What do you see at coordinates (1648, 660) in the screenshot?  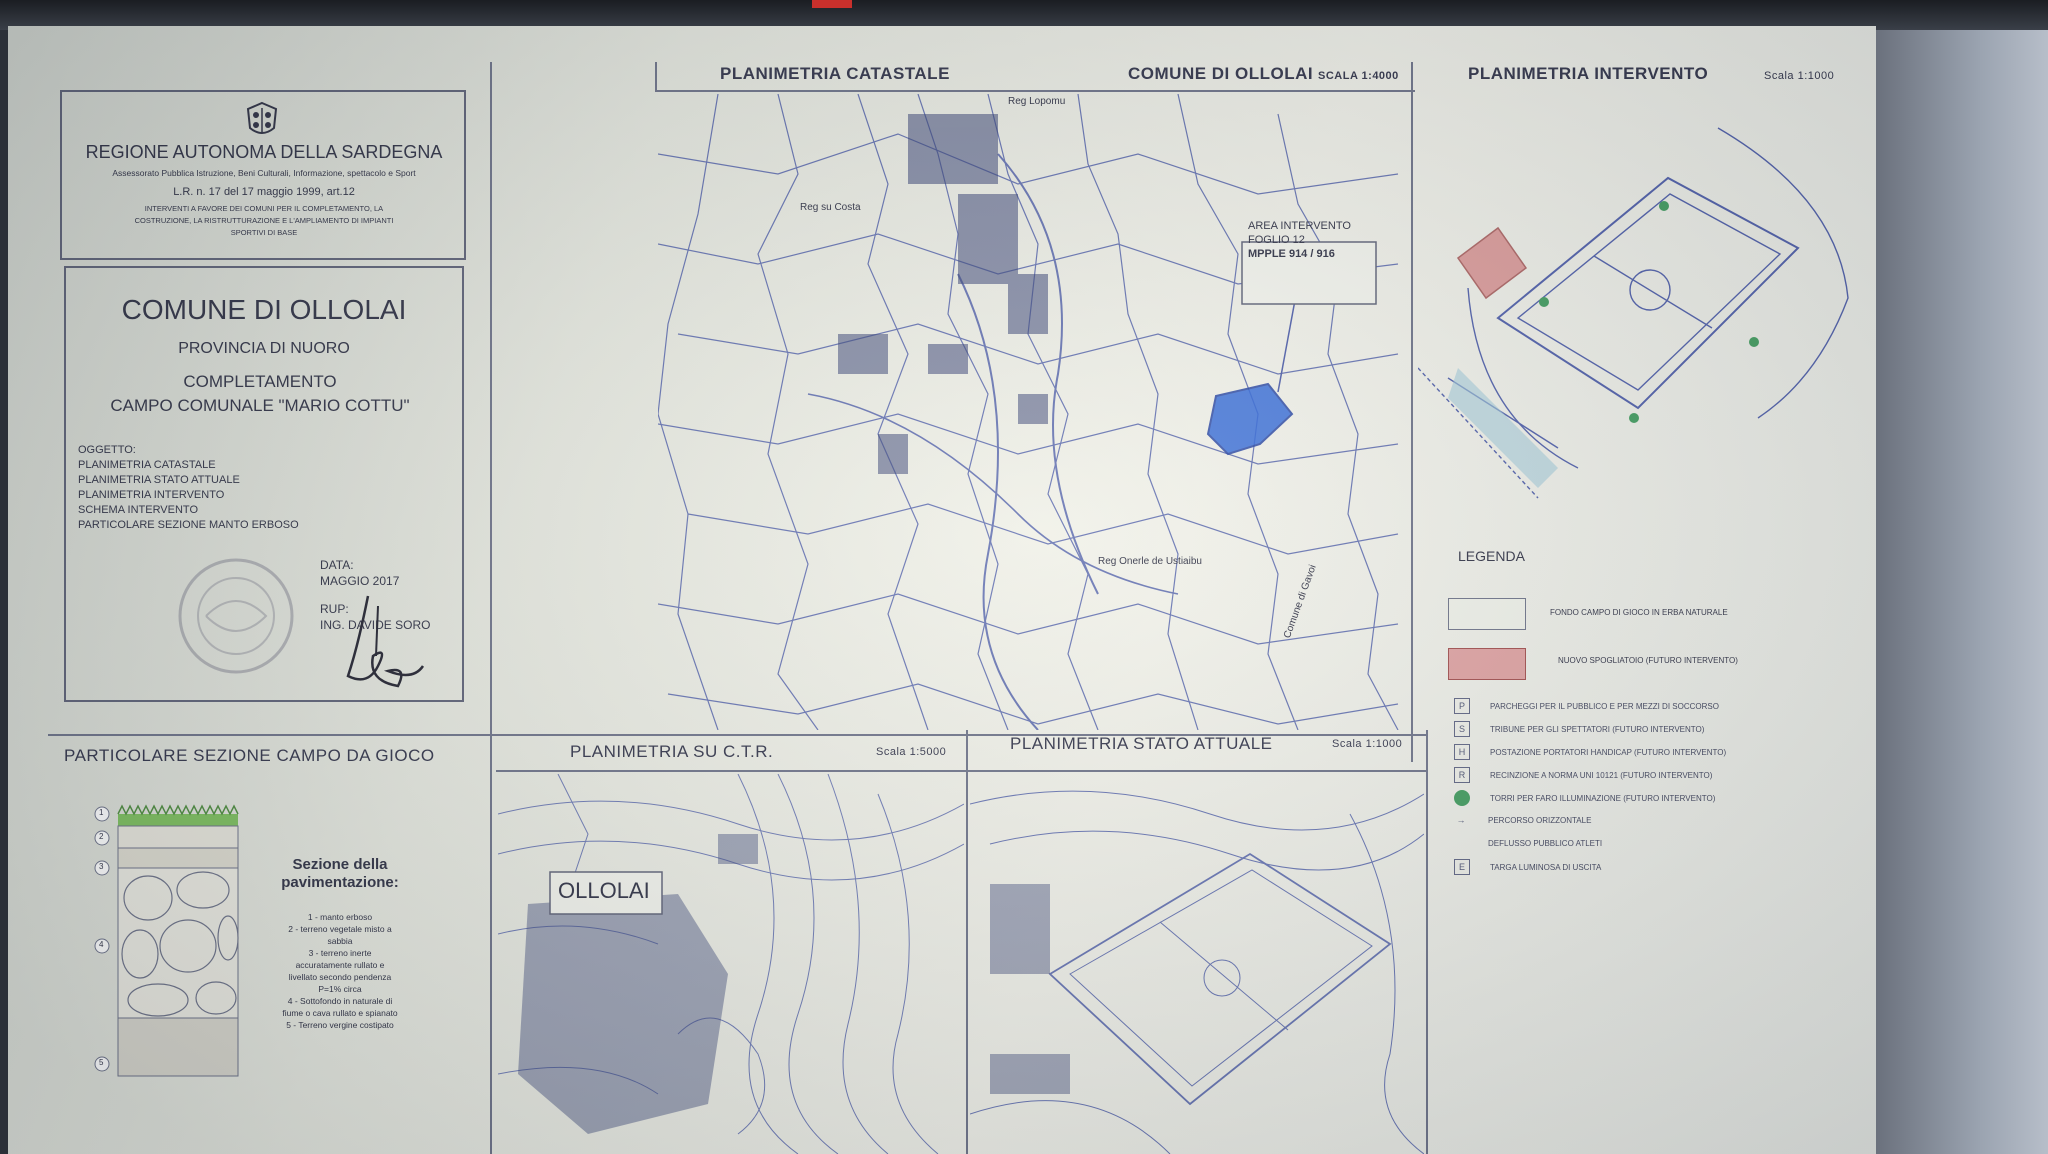 I see `legend-item: NUOVO SPOGLIATOIO (FUTURO INTERVENTO)` at bounding box center [1648, 660].